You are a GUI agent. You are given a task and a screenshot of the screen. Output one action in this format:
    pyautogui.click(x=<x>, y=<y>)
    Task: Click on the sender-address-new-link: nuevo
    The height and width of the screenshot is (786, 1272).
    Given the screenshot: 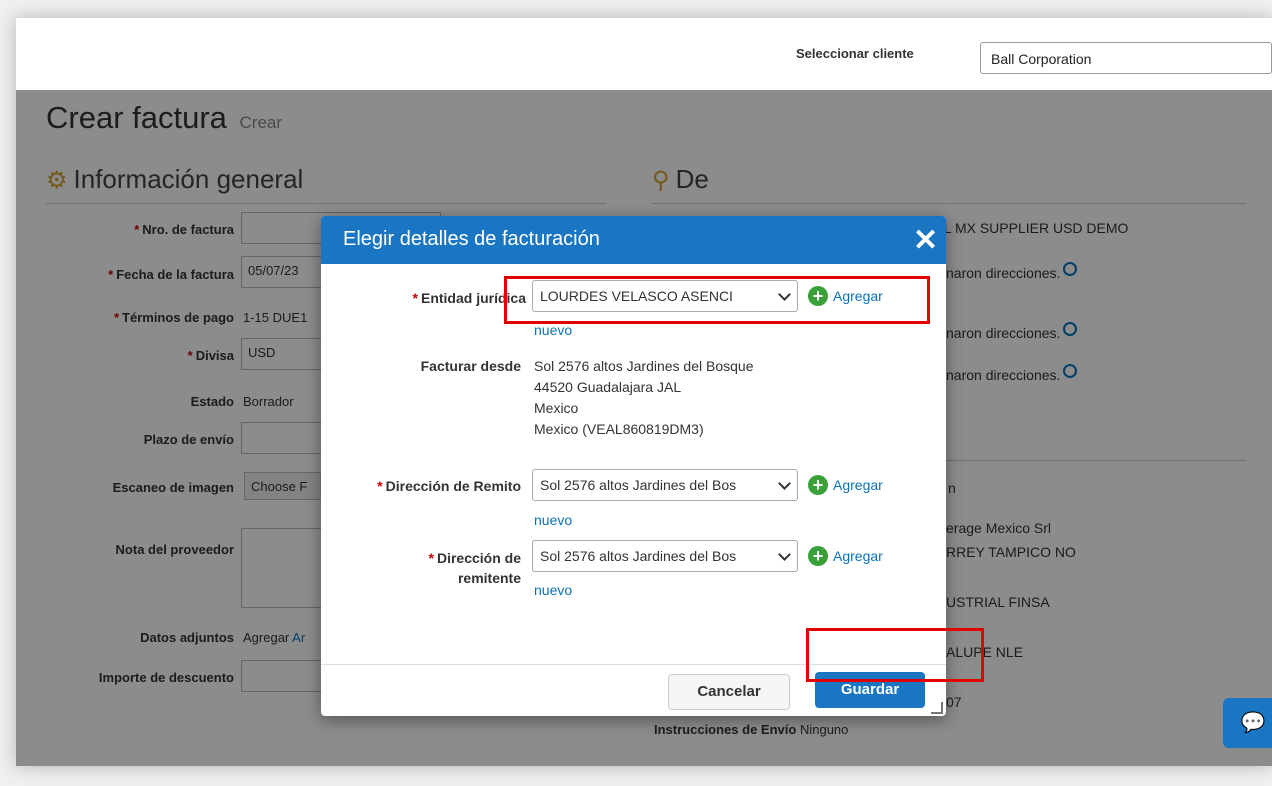 What is the action you would take?
    pyautogui.click(x=553, y=590)
    